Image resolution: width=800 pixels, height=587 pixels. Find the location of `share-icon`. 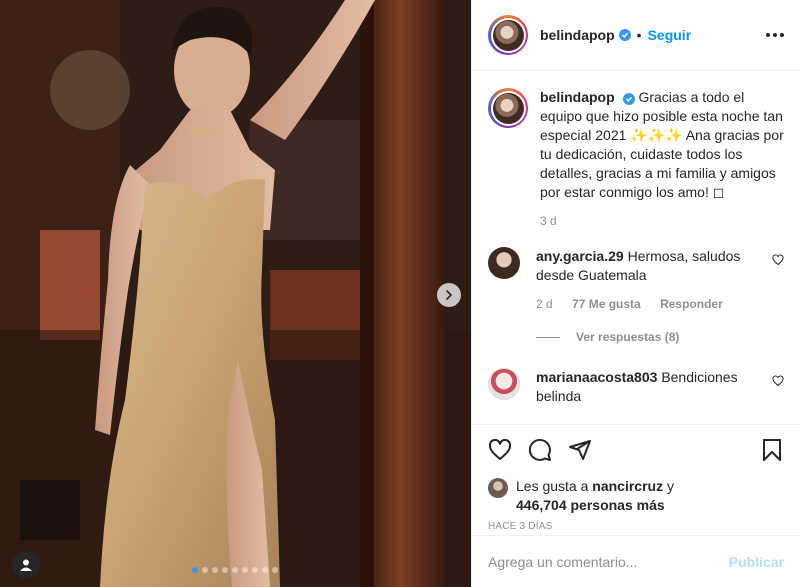

share-icon is located at coordinates (580, 450).